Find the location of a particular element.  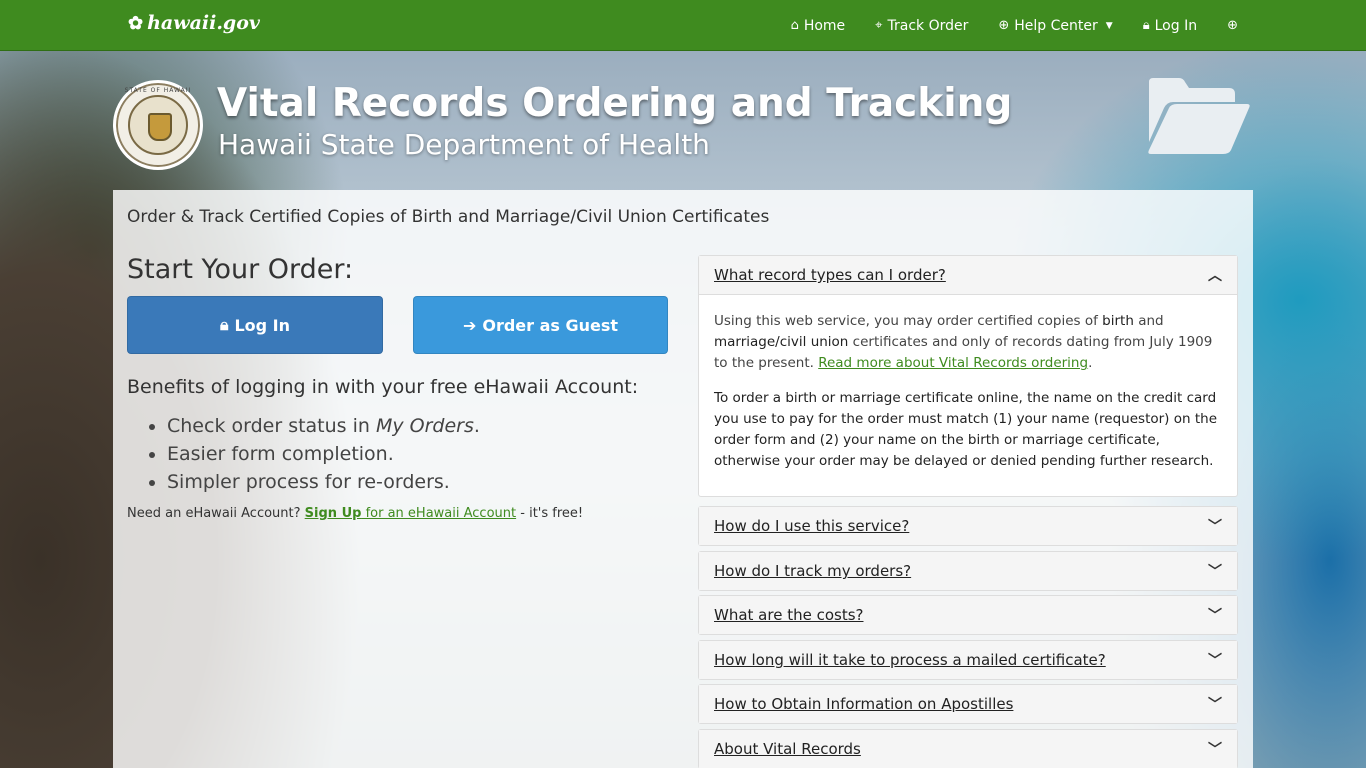

login-button-label: Log In is located at coordinates (262, 325).